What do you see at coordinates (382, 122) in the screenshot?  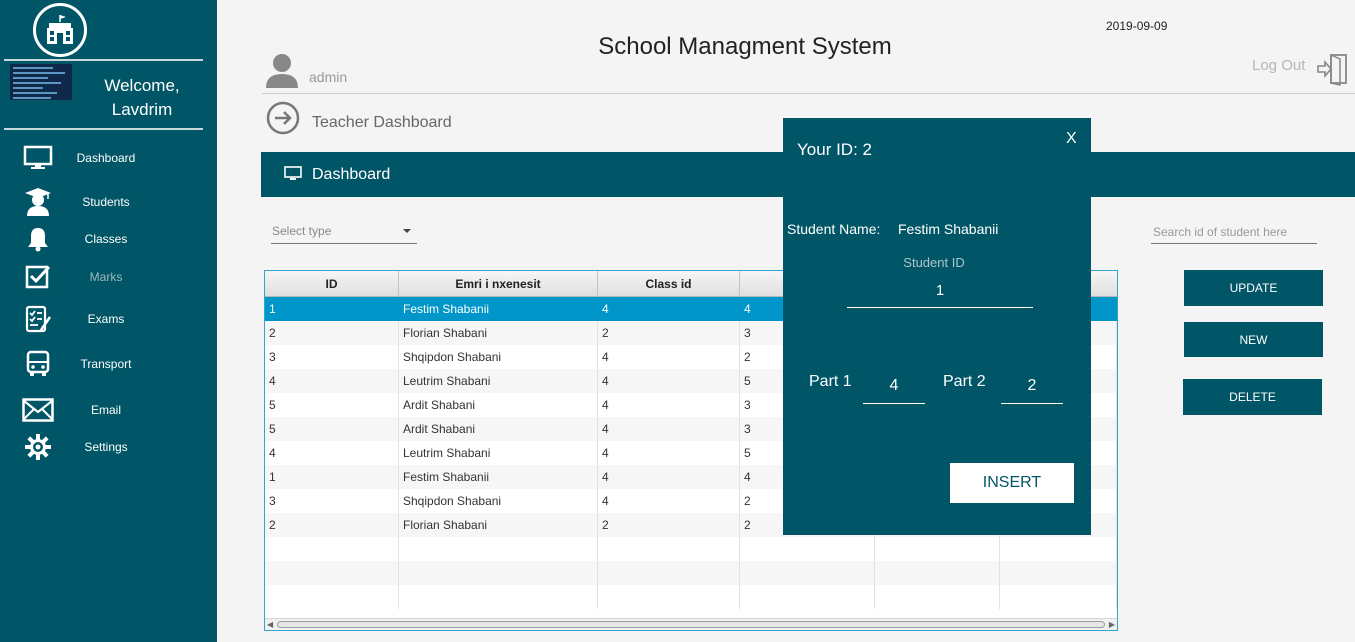 I see `breadcrumb: Teacher Dashboard` at bounding box center [382, 122].